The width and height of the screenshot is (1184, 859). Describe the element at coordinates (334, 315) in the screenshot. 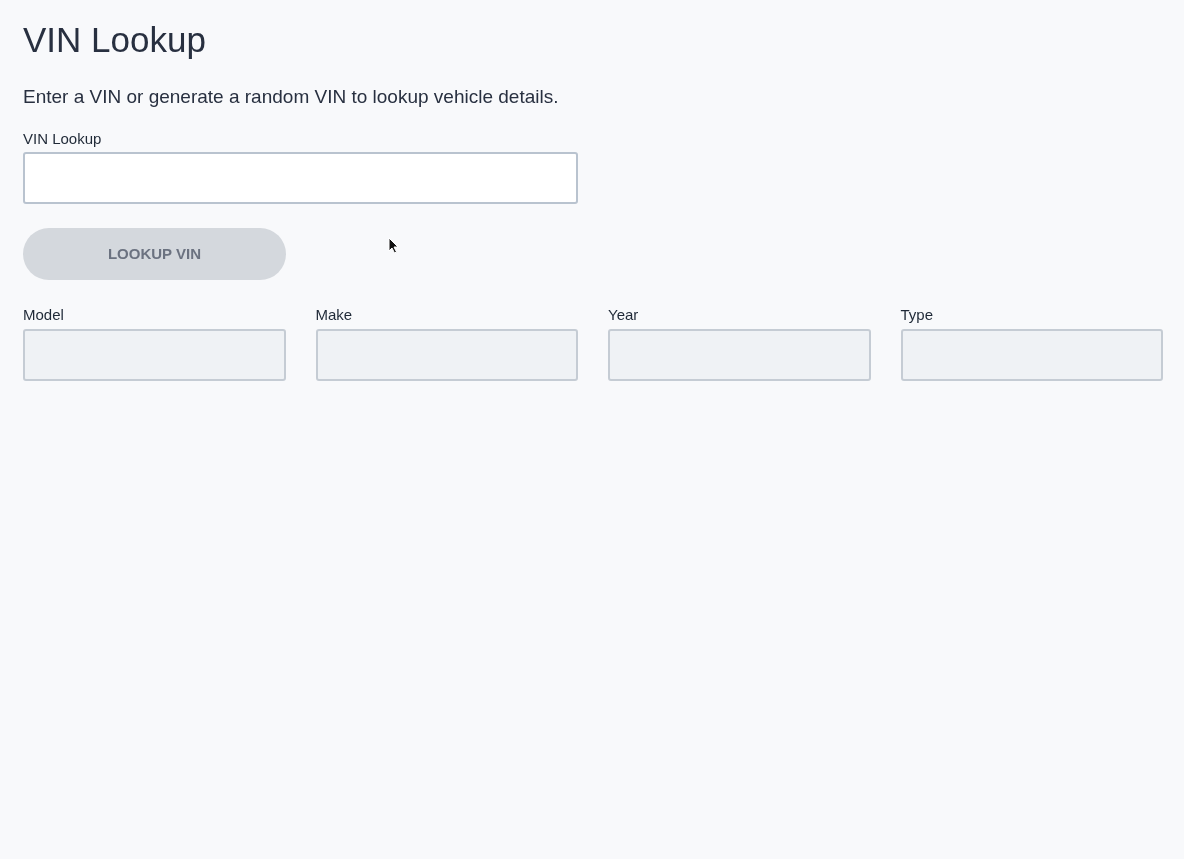

I see `field-label: Make` at that location.